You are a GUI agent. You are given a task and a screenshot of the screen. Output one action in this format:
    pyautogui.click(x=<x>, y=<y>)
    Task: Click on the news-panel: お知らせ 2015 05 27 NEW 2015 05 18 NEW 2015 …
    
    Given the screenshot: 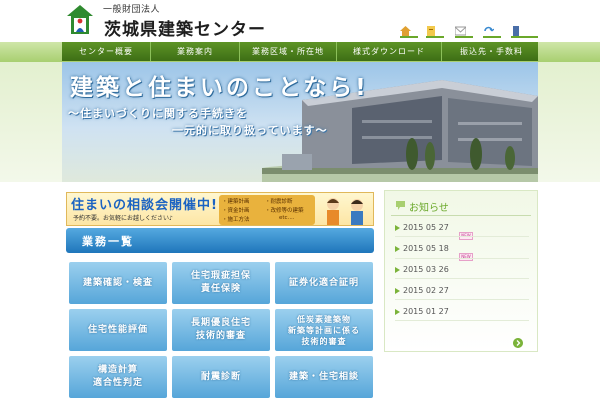 What is the action you would take?
    pyautogui.click(x=461, y=271)
    